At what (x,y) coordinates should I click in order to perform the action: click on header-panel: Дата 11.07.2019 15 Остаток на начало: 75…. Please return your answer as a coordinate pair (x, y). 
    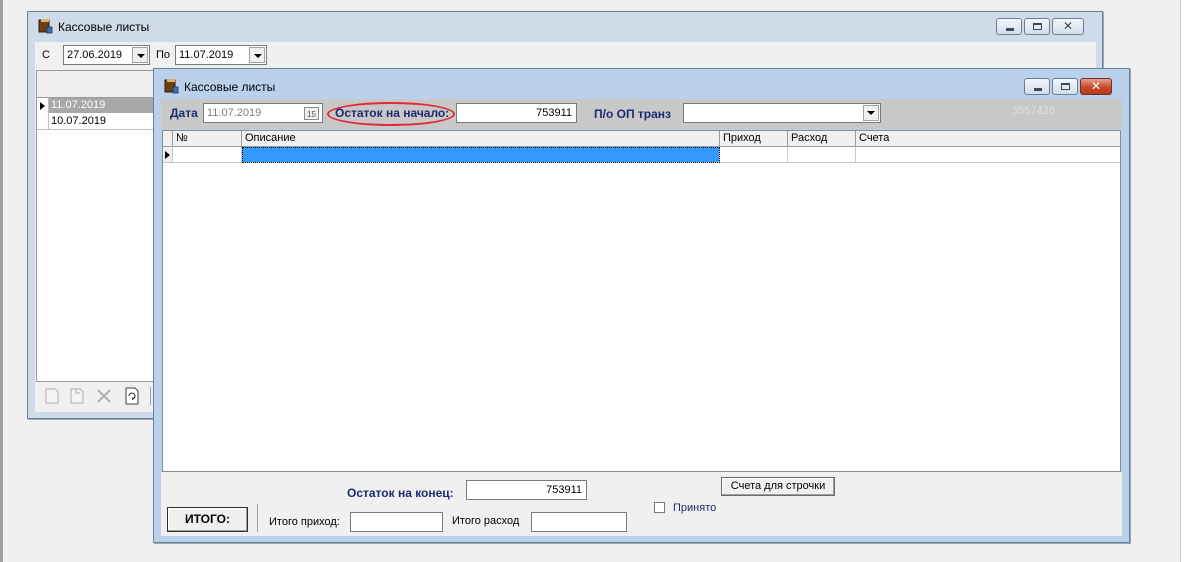
    Looking at the image, I should click on (641, 114).